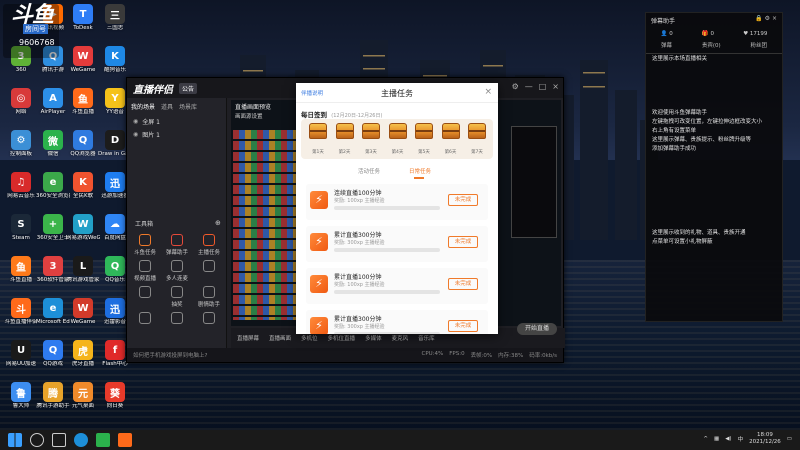 The width and height of the screenshot is (800, 450). I want to click on checkin-day: 第4天, so click(398, 139).